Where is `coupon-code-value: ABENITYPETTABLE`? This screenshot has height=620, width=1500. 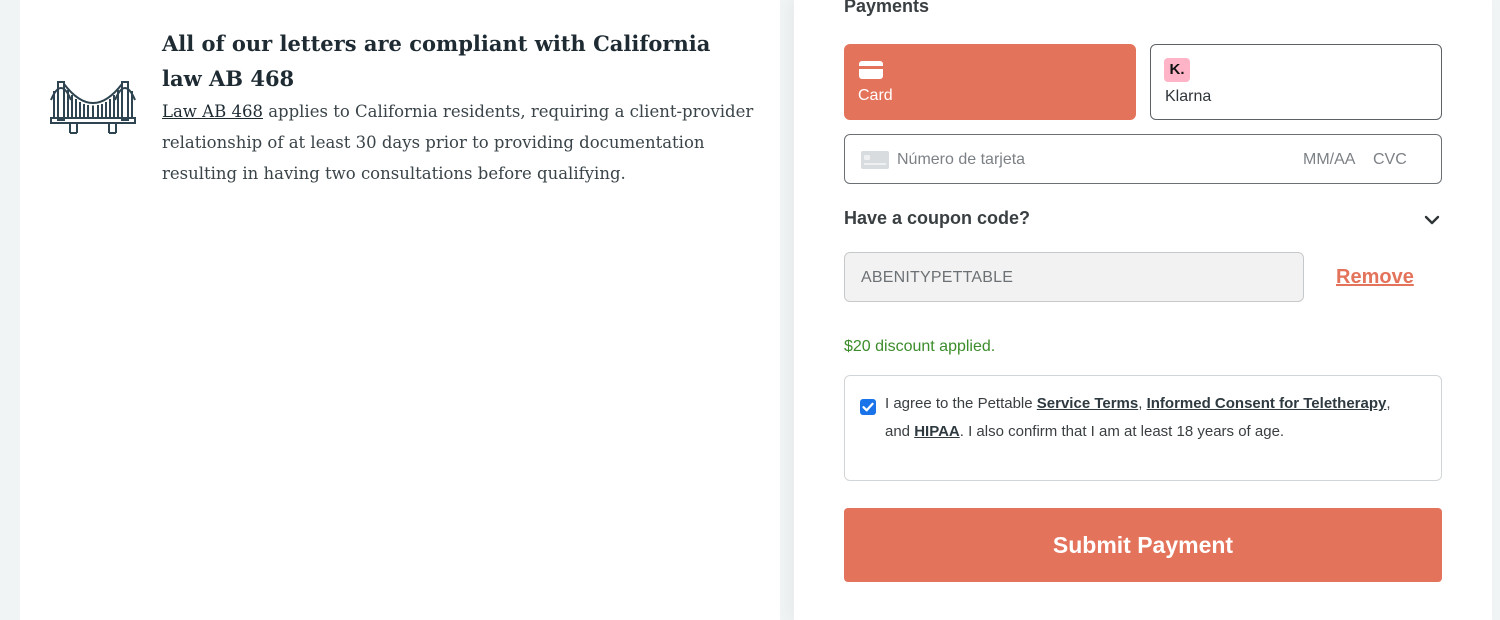 coupon-code-value: ABENITYPETTABLE is located at coordinates (937, 277).